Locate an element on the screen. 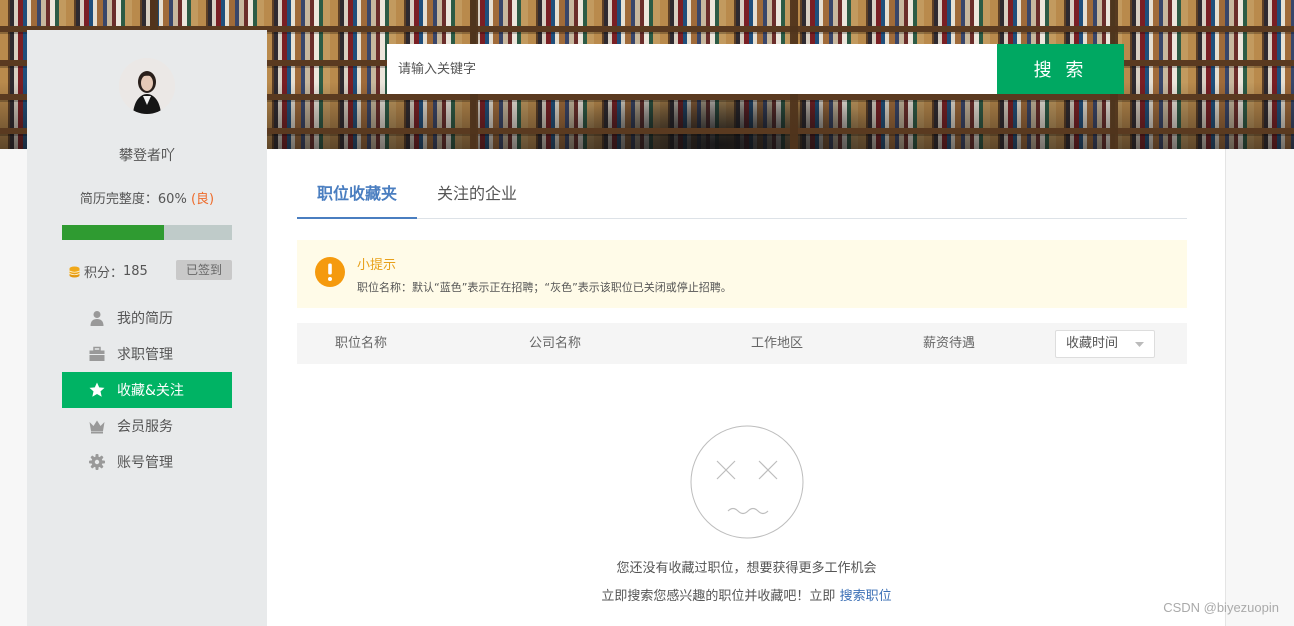  column-header-location: 工作地区 is located at coordinates (777, 343).